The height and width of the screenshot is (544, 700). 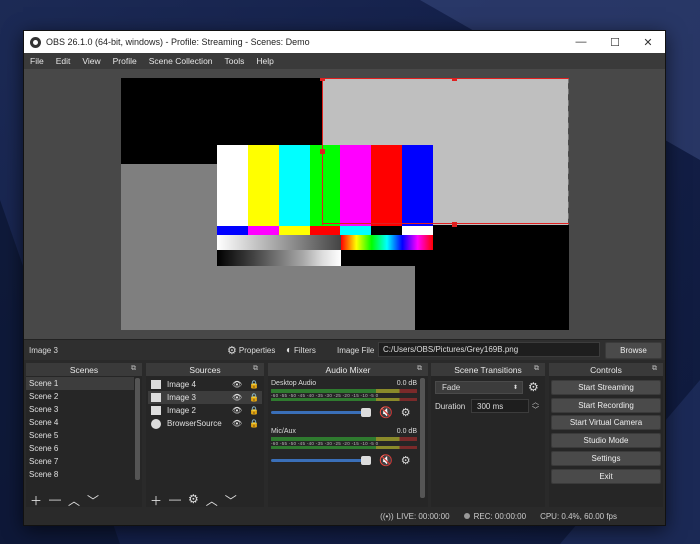 What do you see at coordinates (289, 350) in the screenshot?
I see `filter-icon: ◐` at bounding box center [289, 350].